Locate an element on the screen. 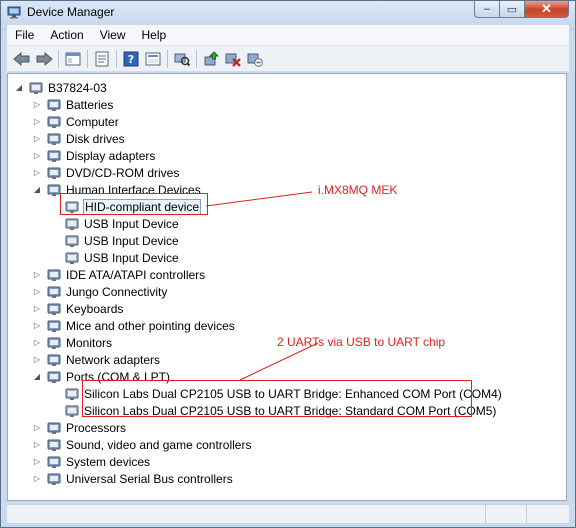  console-tree-icon is located at coordinates (73, 58).